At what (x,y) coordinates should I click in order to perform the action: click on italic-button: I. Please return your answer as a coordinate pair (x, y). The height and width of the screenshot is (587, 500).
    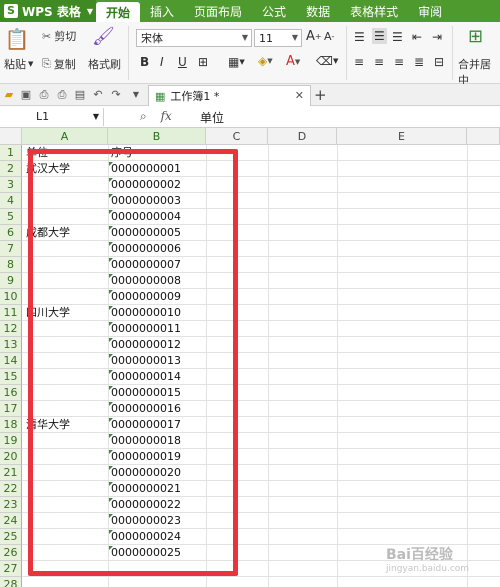
    Looking at the image, I should click on (162, 62).